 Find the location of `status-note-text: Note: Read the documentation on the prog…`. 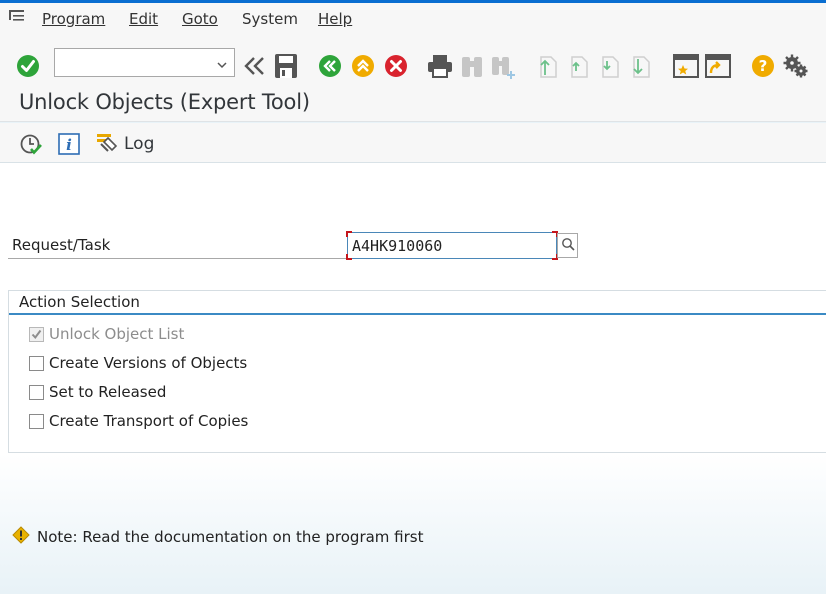

status-note-text: Note: Read the documentation on the prog… is located at coordinates (230, 537).